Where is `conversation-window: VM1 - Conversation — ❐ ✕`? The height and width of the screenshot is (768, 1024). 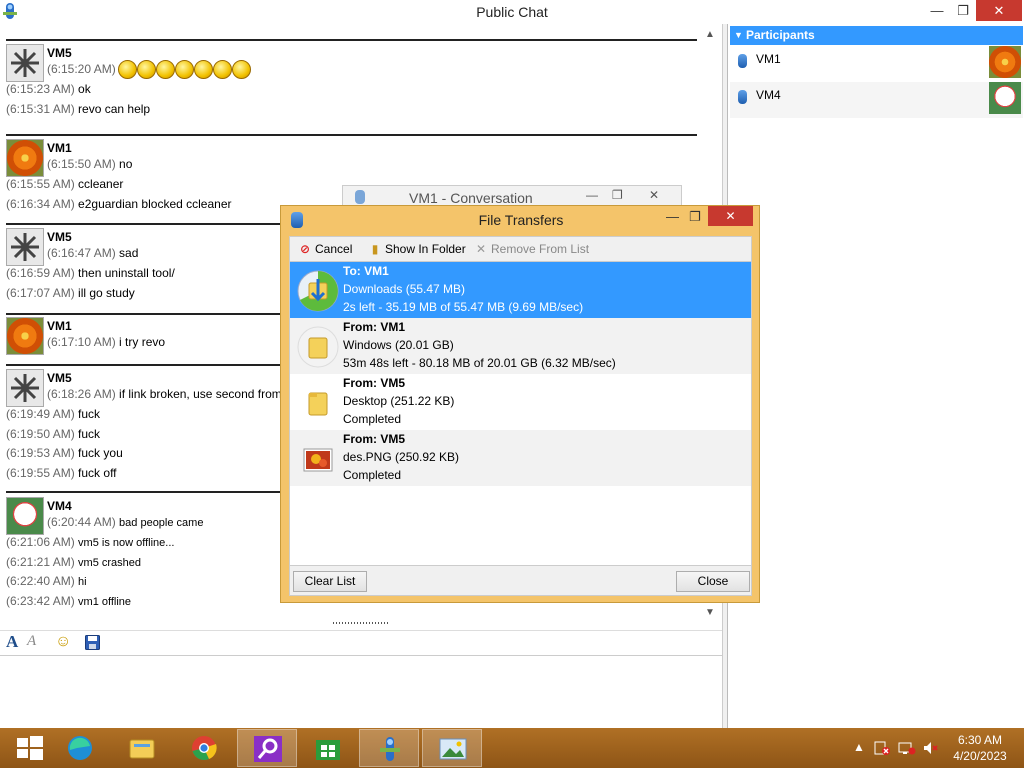
conversation-window: VM1 - Conversation — ❐ ✕ is located at coordinates (512, 196).